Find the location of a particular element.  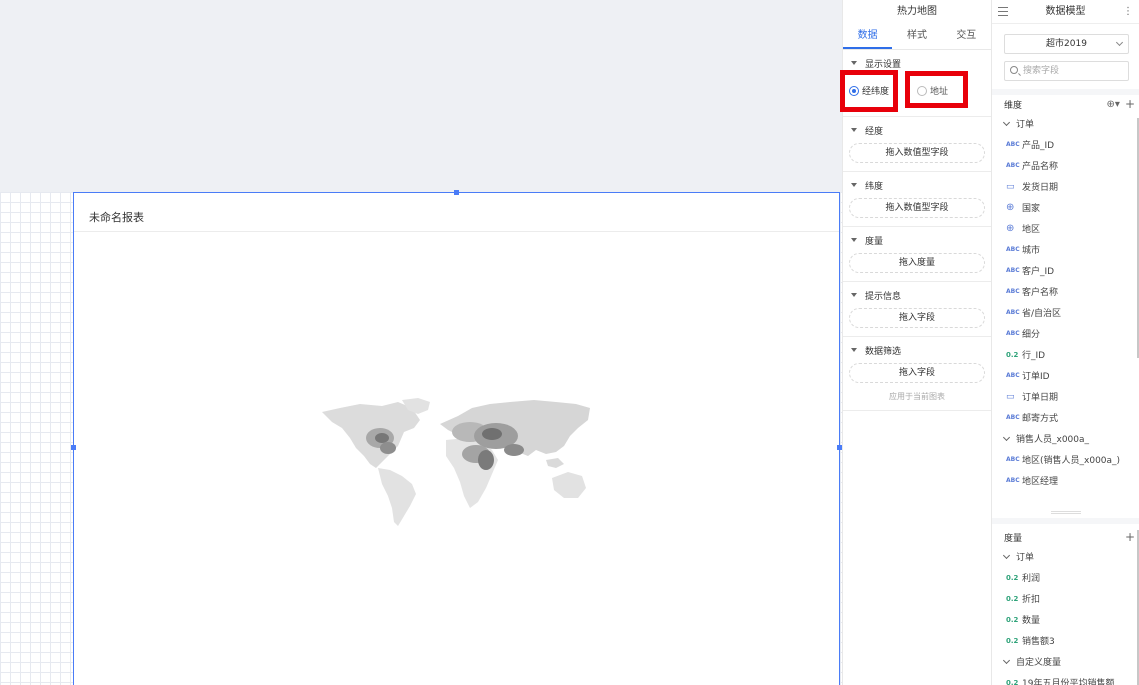

section-header: 提示信息 is located at coordinates (917, 295).